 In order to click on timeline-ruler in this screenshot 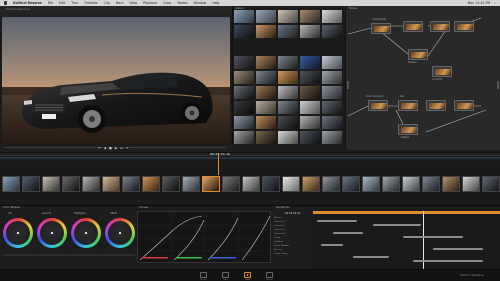, I will do `click(250, 154)`.